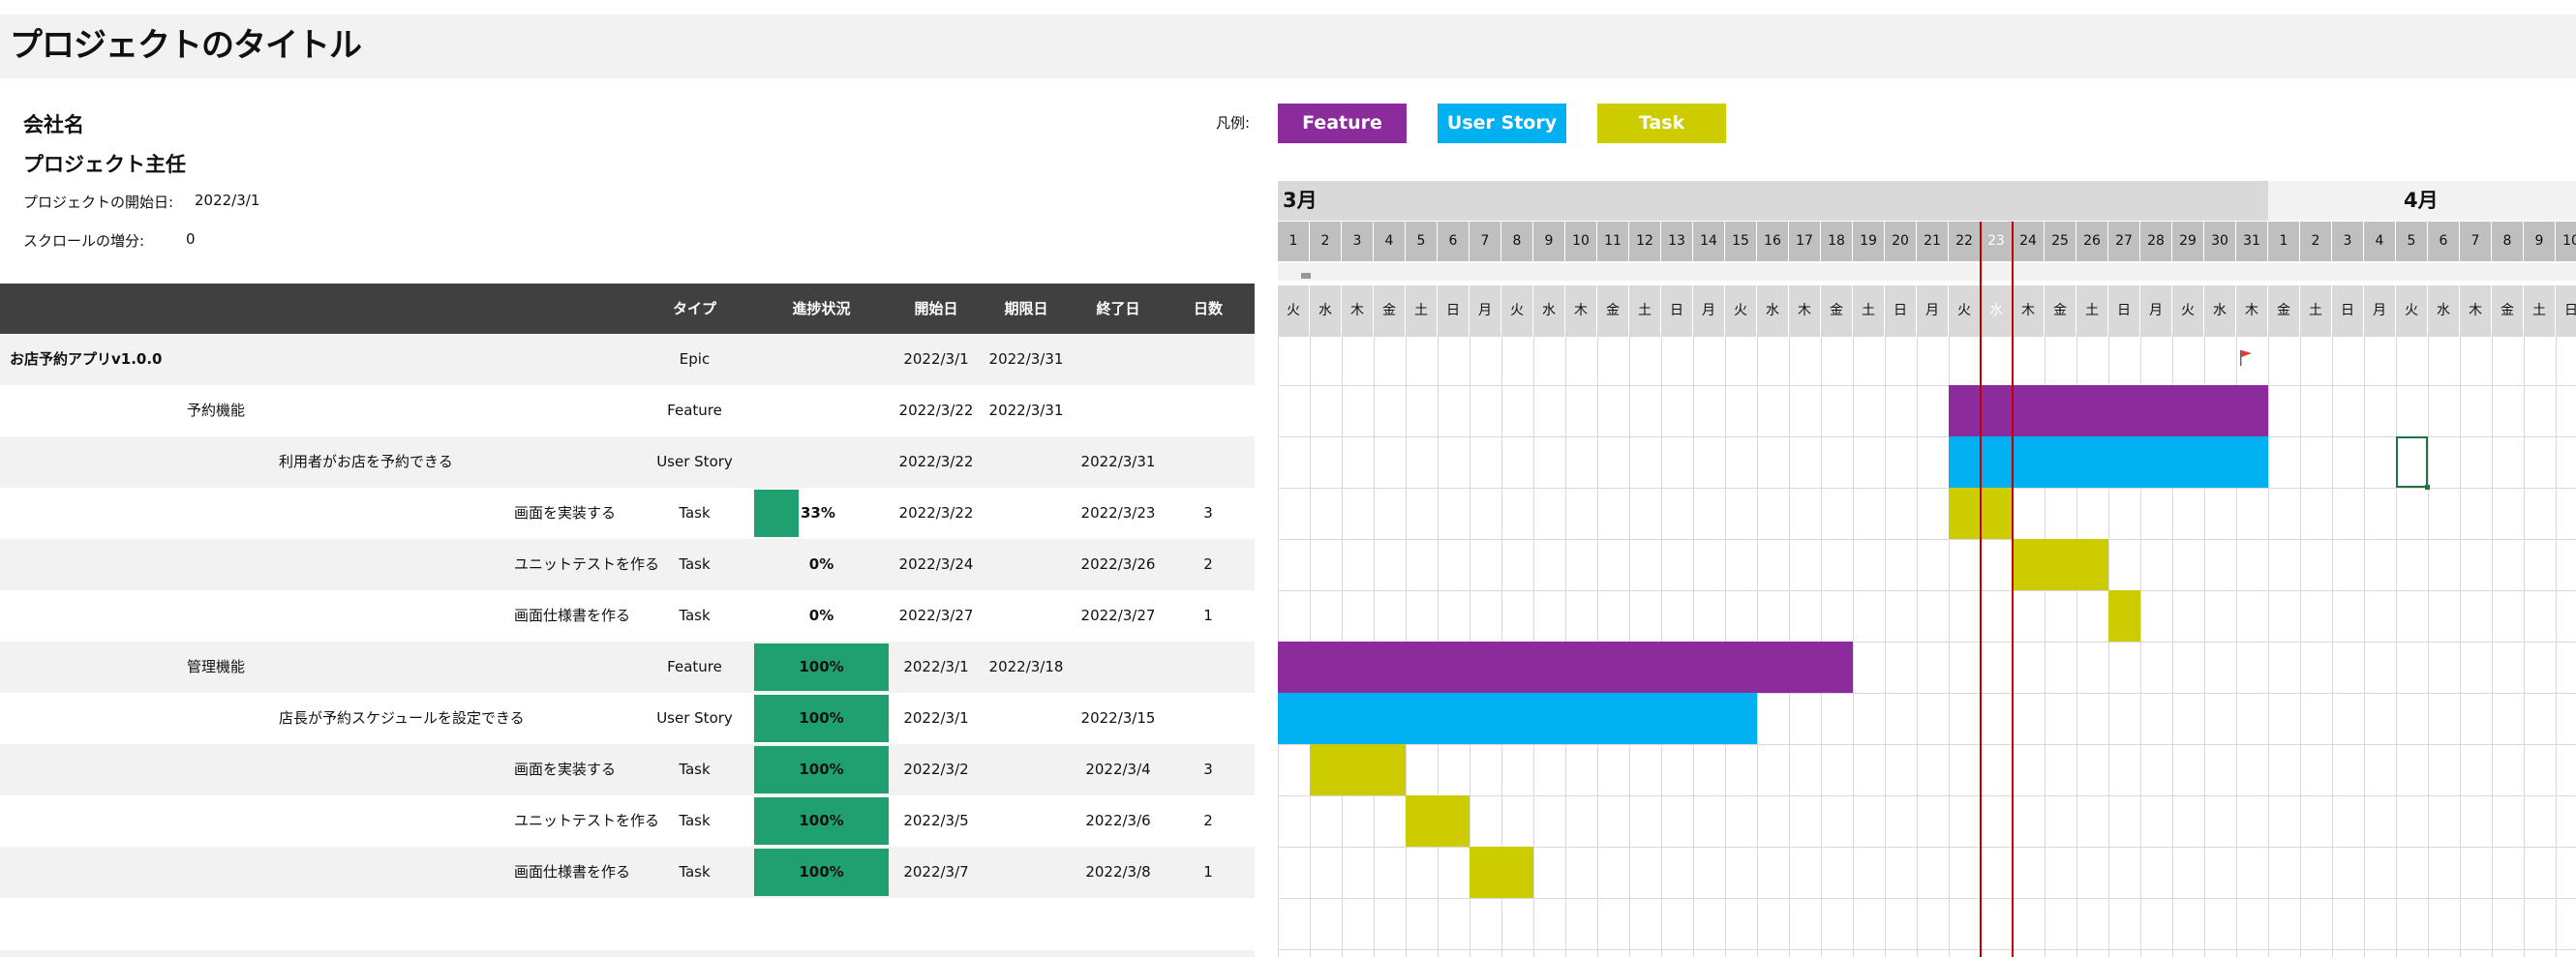 The image size is (2576, 957). I want to click on progress-cell: 33%, so click(822, 513).